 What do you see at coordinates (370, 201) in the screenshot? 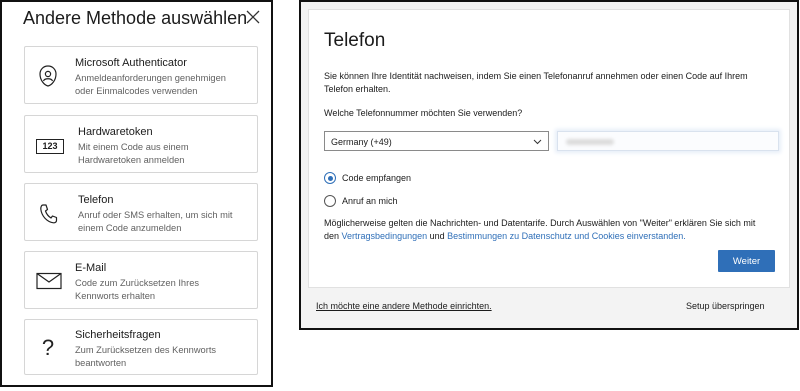
I see `radio-label-call: Anruf an mich` at bounding box center [370, 201].